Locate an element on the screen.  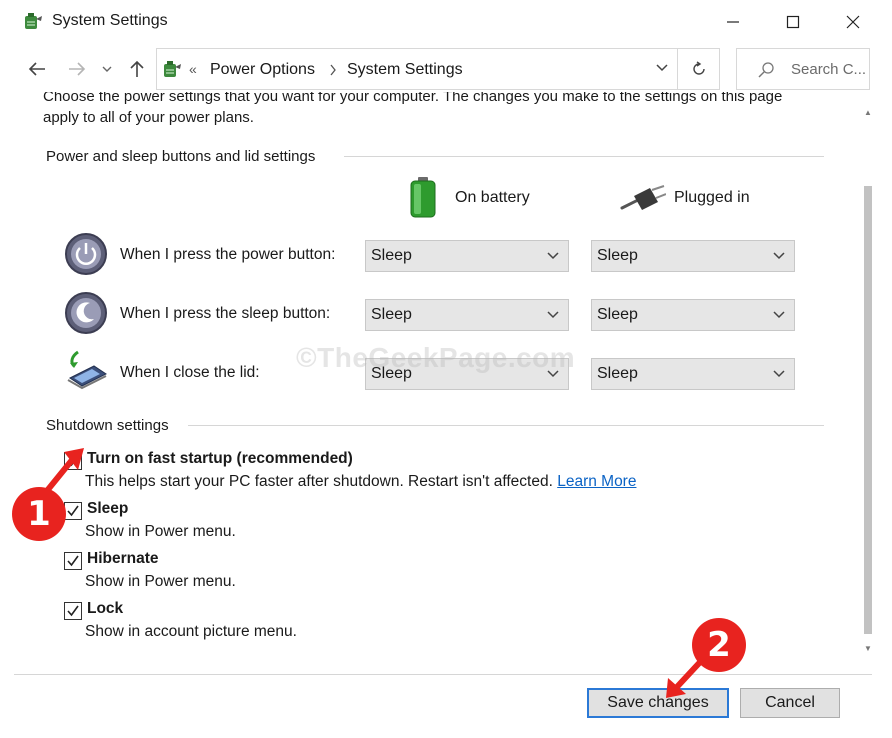
laptop-lid-icon is located at coordinates (87, 370).